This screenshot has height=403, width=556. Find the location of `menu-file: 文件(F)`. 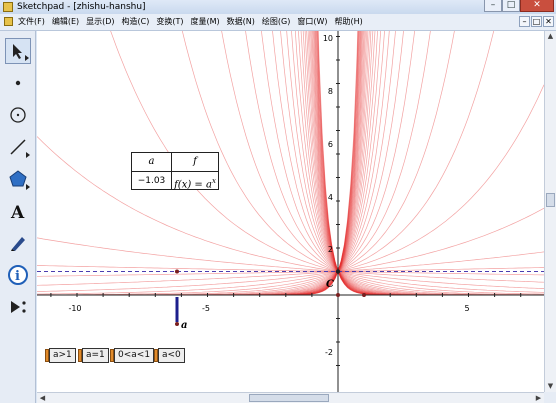

menu-file: 文件(F) is located at coordinates (31, 22).